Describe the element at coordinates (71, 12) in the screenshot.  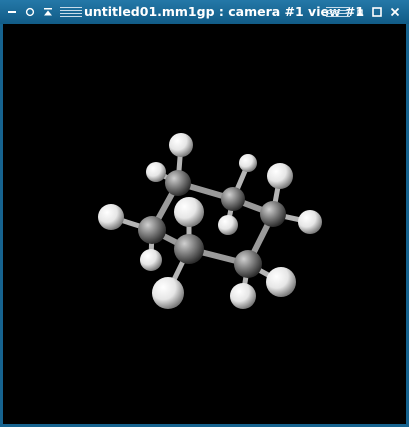
I see `titlebar-grip-left` at that location.